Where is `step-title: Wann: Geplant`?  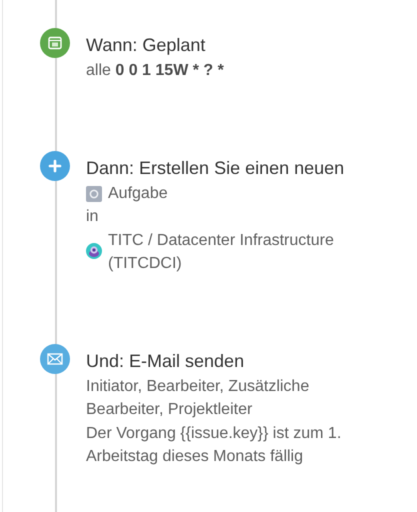 step-title: Wann: Geplant is located at coordinates (146, 45).